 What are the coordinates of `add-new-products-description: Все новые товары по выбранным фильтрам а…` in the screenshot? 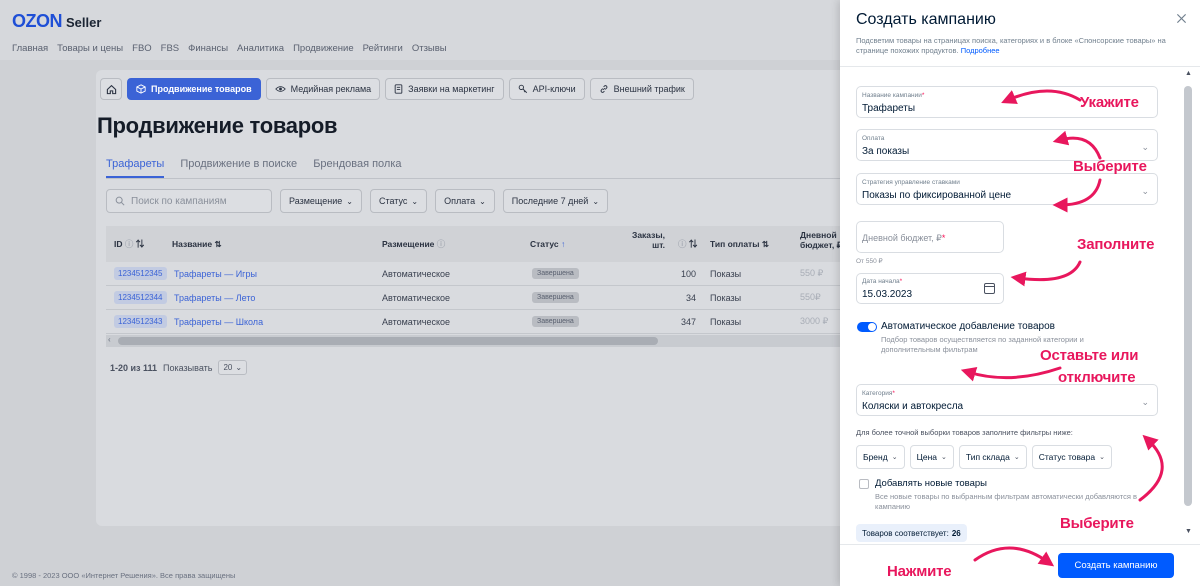 It's located at (1006, 501).